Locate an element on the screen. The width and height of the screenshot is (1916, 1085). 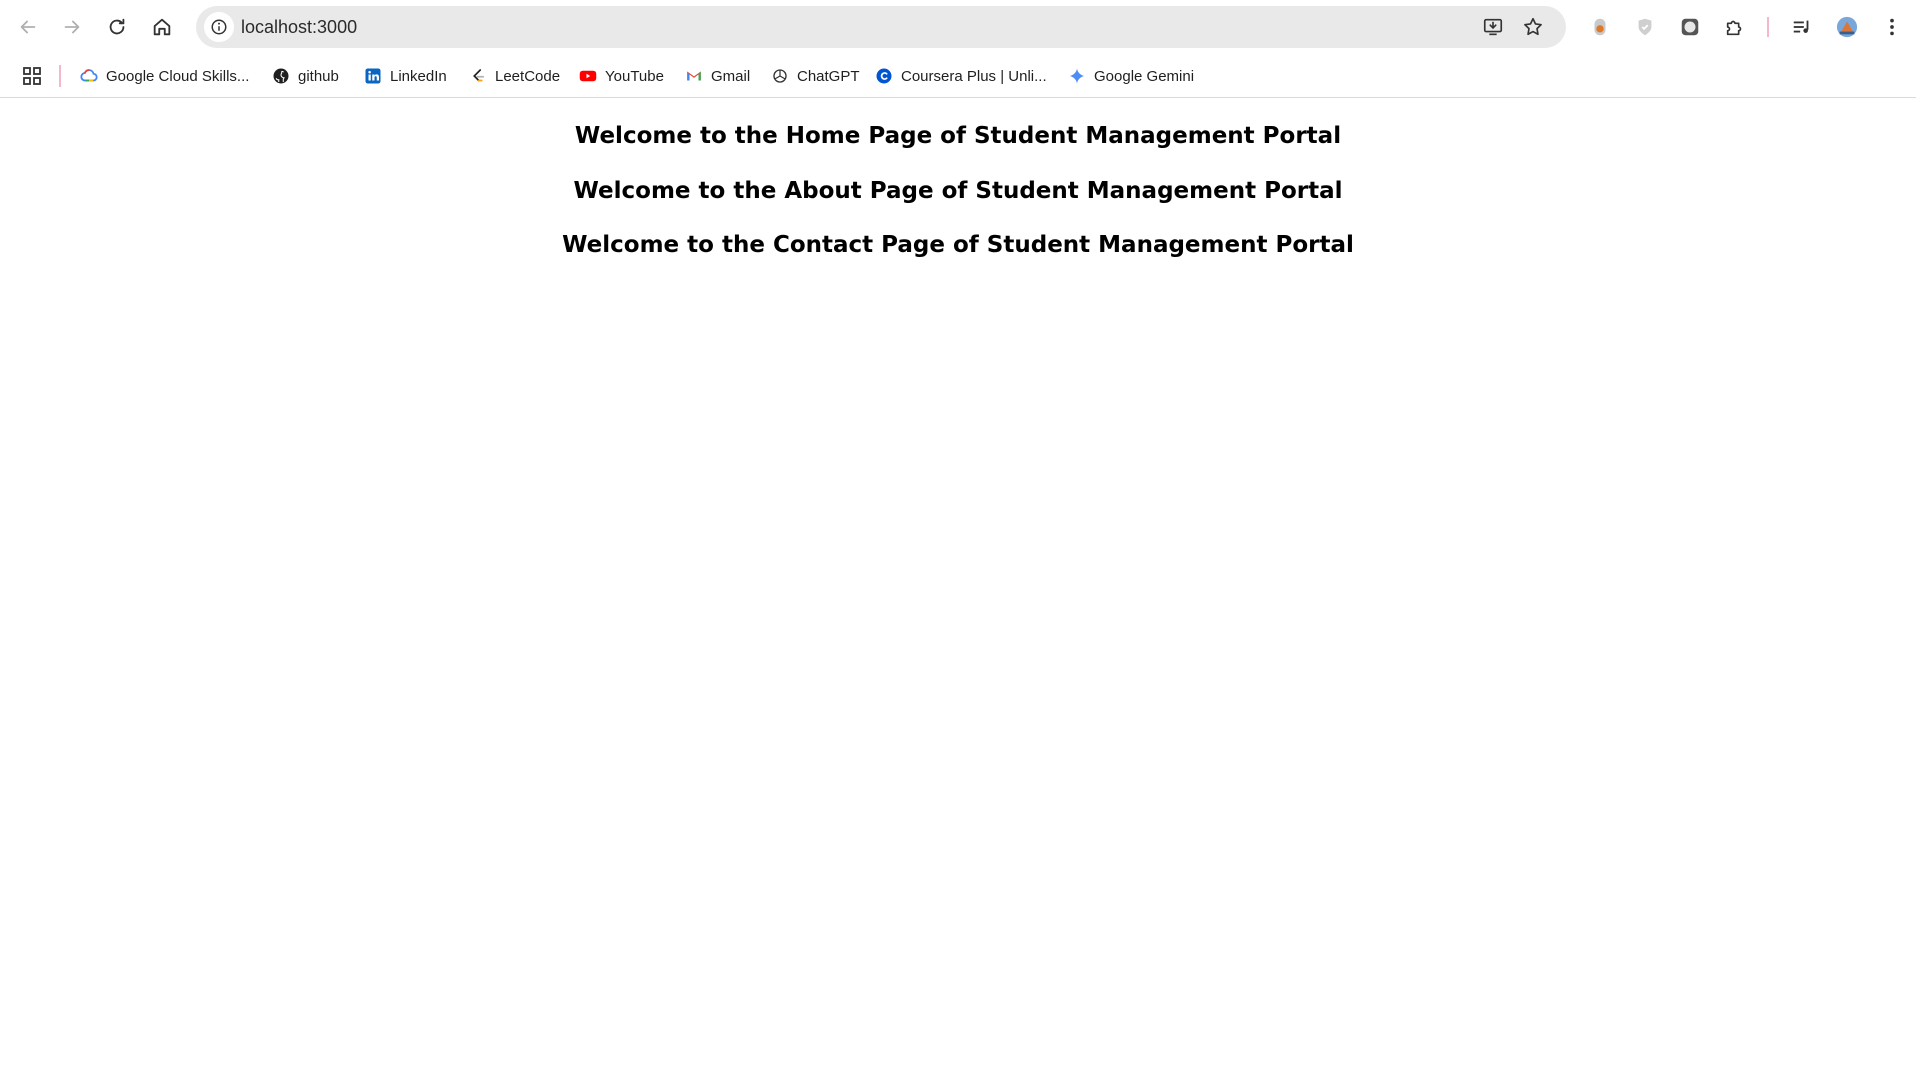
extension-square-button is located at coordinates (1690, 27).